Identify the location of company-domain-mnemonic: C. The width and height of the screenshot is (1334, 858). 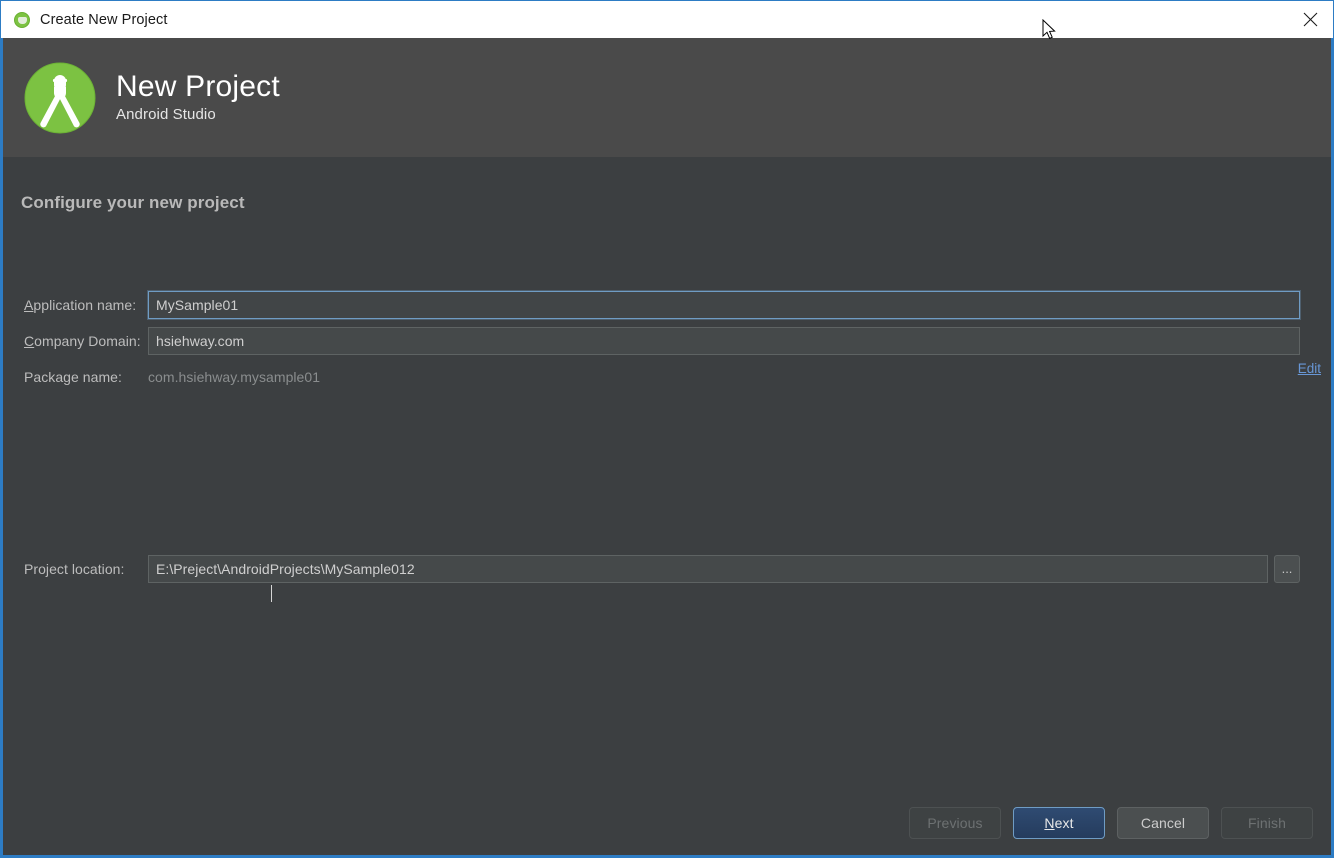
(29, 341).